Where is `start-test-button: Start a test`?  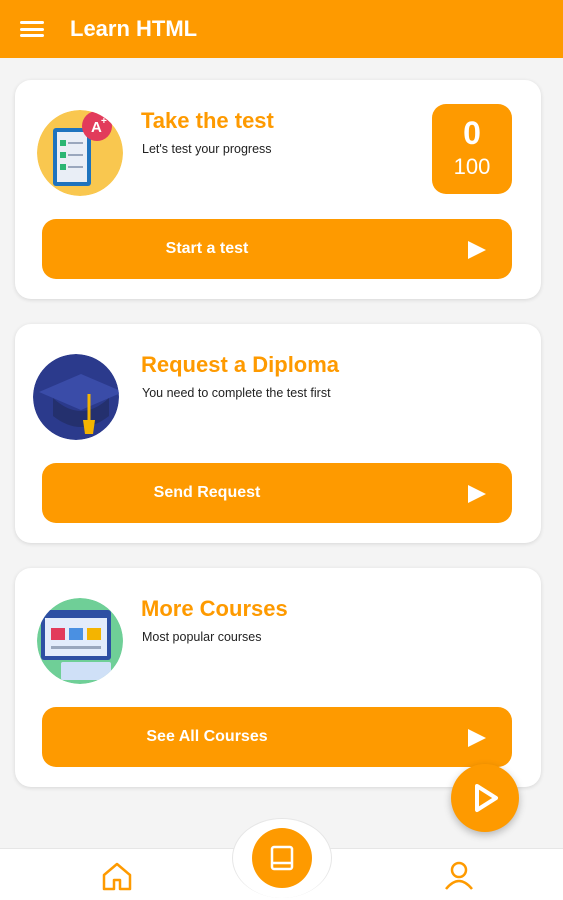 start-test-button: Start a test is located at coordinates (277, 249).